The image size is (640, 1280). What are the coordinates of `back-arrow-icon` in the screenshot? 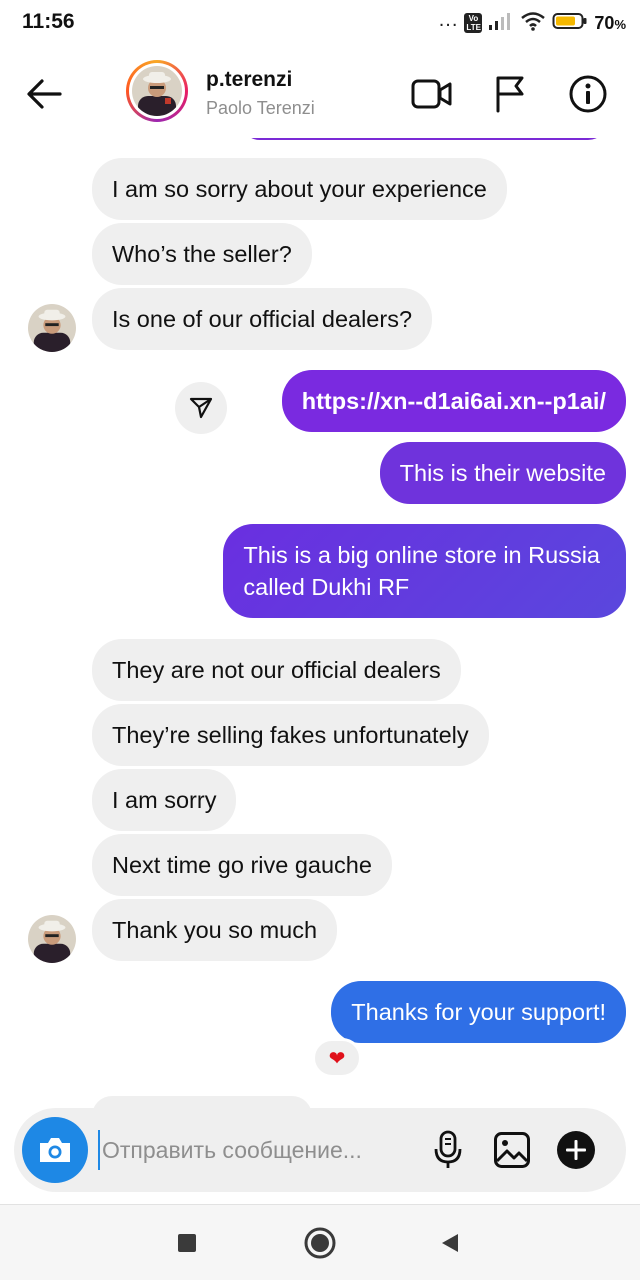 It's located at (44, 94).